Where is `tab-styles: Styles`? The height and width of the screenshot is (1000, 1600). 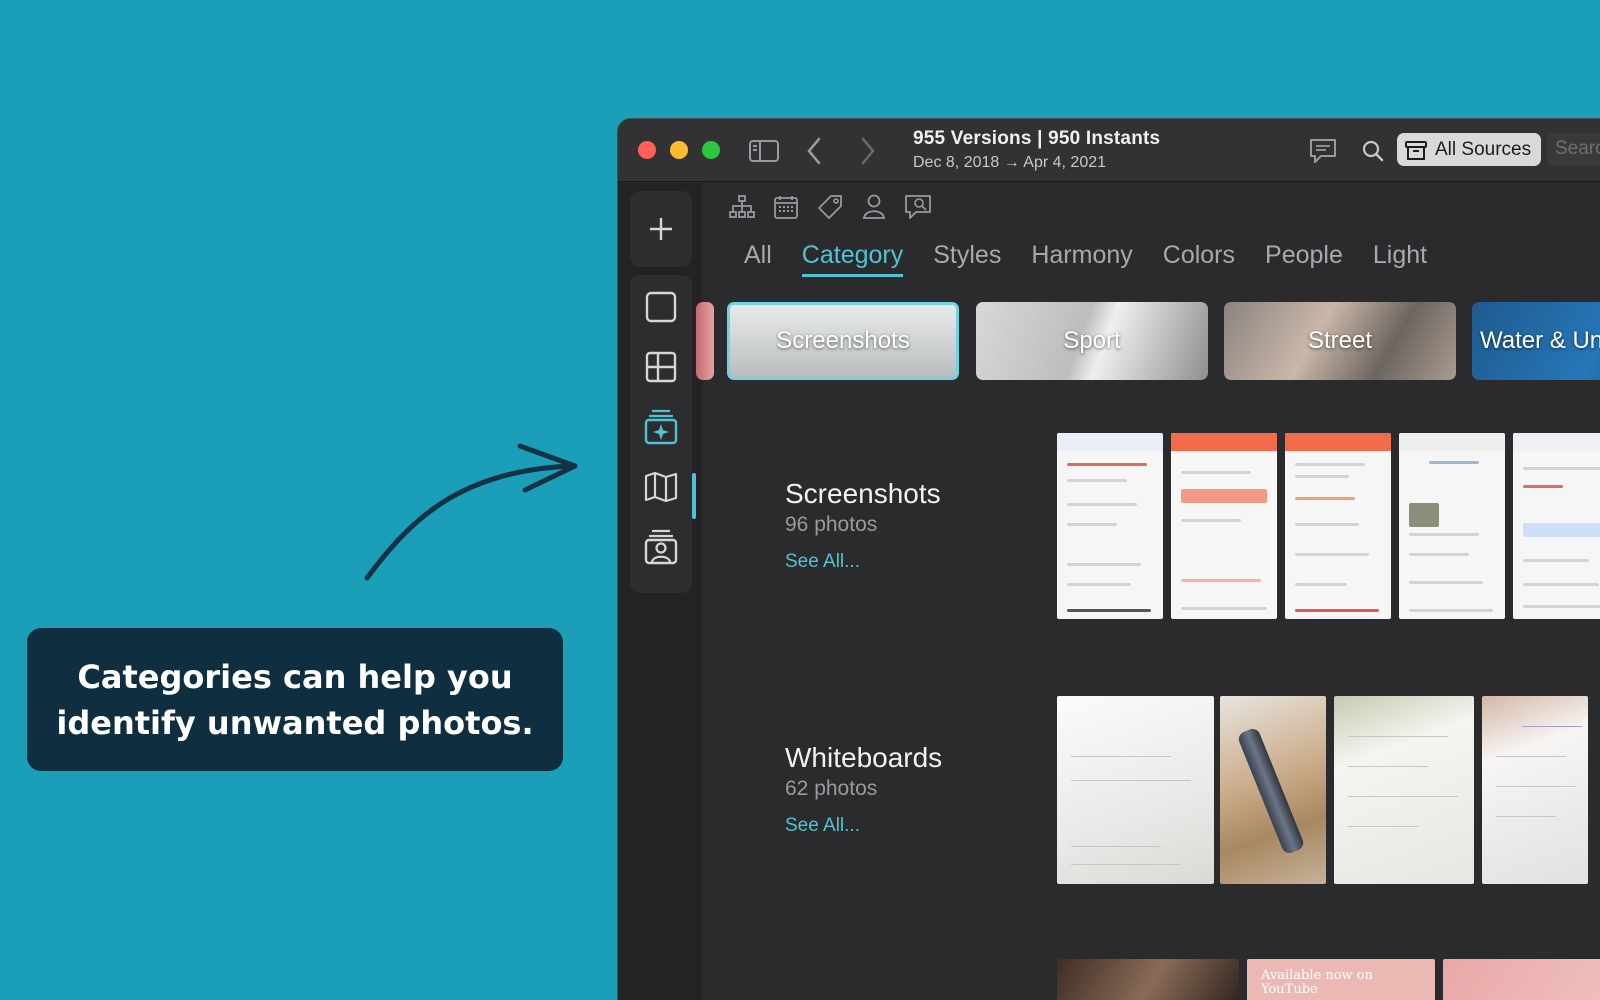
tab-styles: Styles is located at coordinates (967, 259).